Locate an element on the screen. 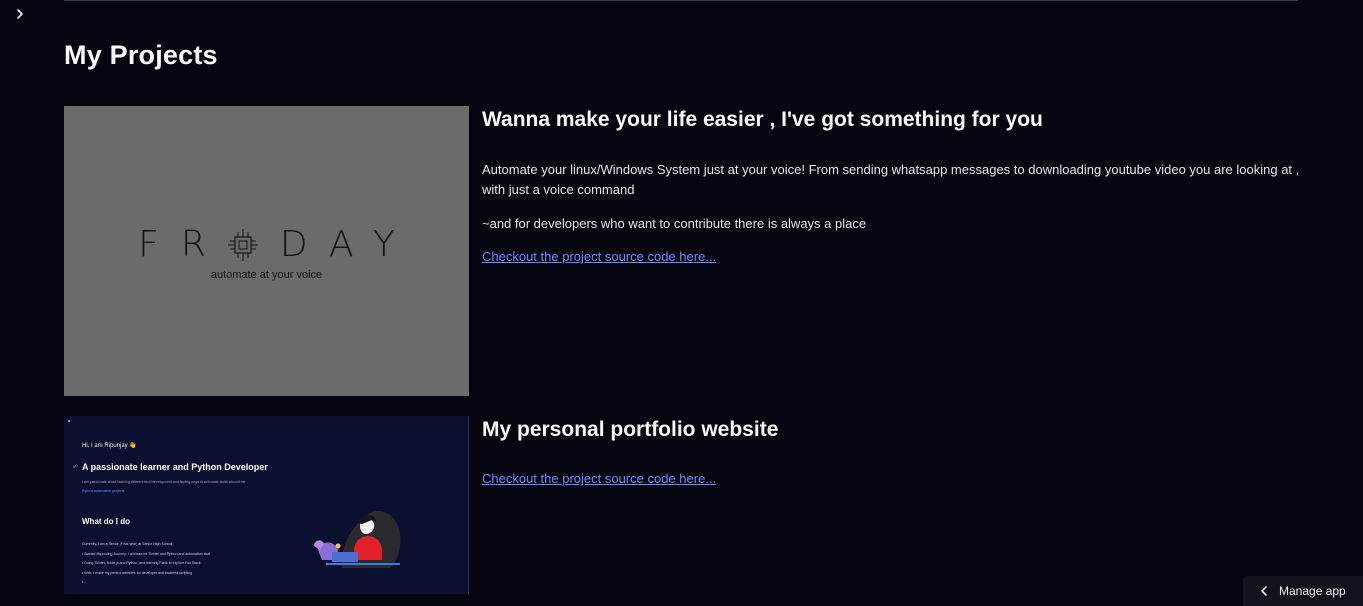 This screenshot has width=1363, height=606. manage-app-button: Manage app is located at coordinates (1303, 591).